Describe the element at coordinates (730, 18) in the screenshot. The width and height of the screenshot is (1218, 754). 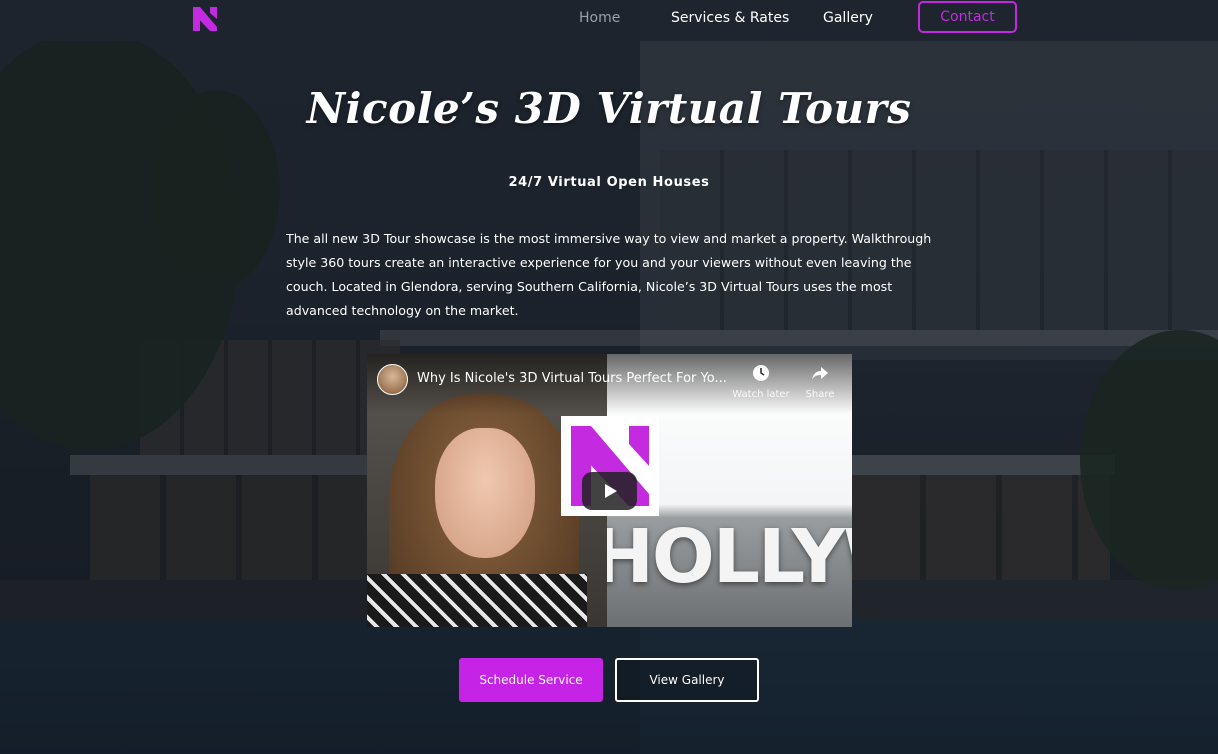
I see `nav-link-services-rates: Services & Rates` at that location.